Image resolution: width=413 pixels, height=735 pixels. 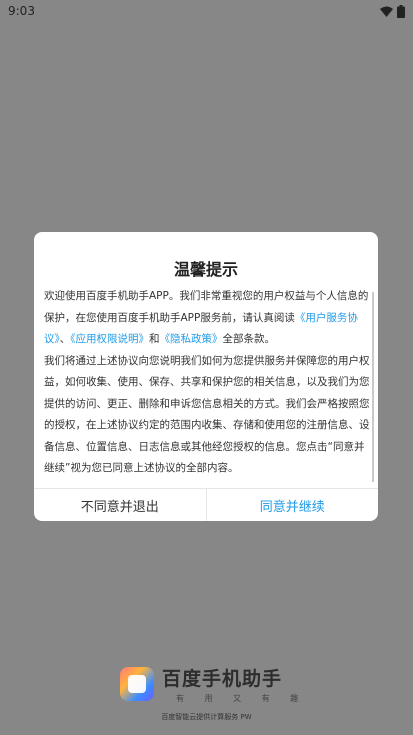 I want to click on permissions-link: 《应用权限说明》, so click(x=109, y=339).